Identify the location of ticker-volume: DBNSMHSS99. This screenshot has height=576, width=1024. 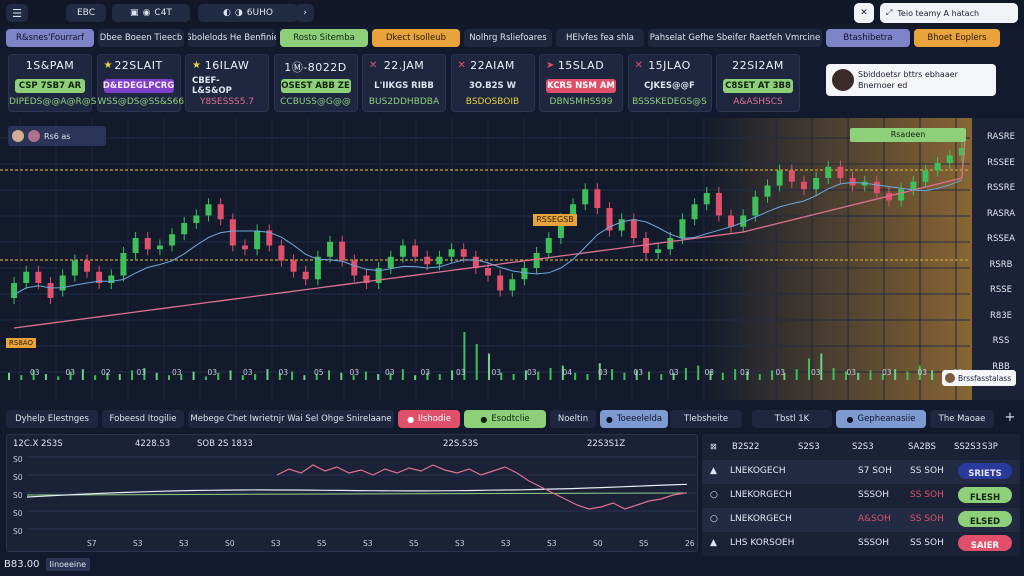
(581, 102).